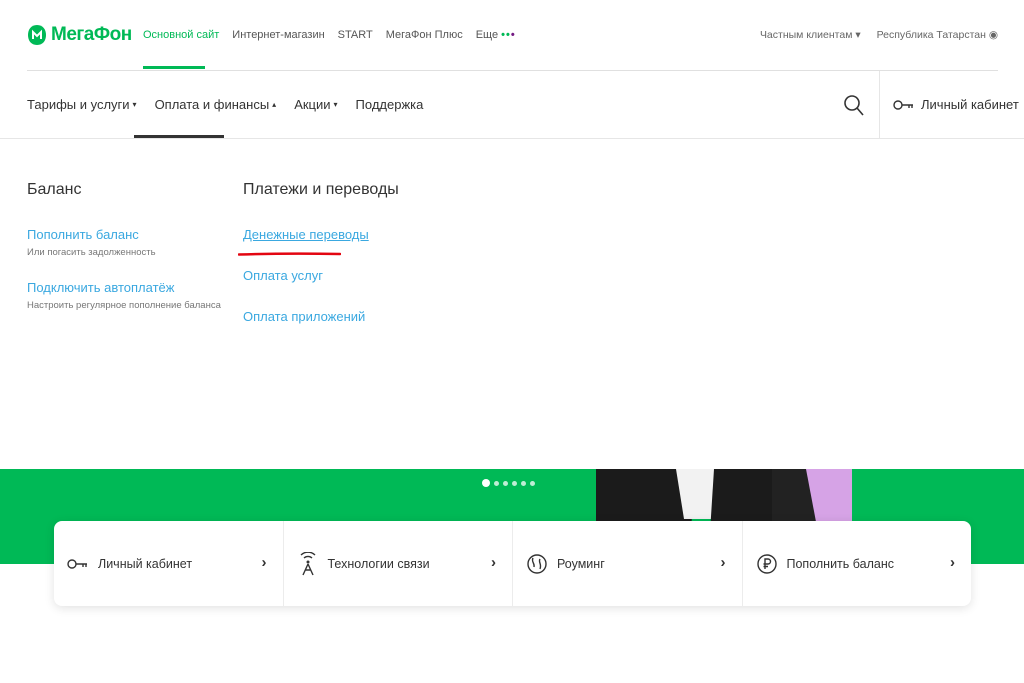  I want to click on top-link-more: Еще •••, so click(496, 35).